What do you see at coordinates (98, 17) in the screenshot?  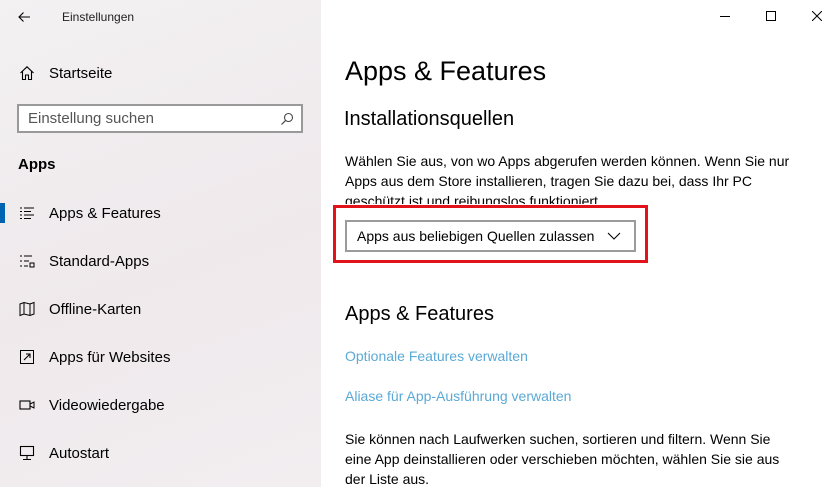 I see `window-title: Einstellungen` at bounding box center [98, 17].